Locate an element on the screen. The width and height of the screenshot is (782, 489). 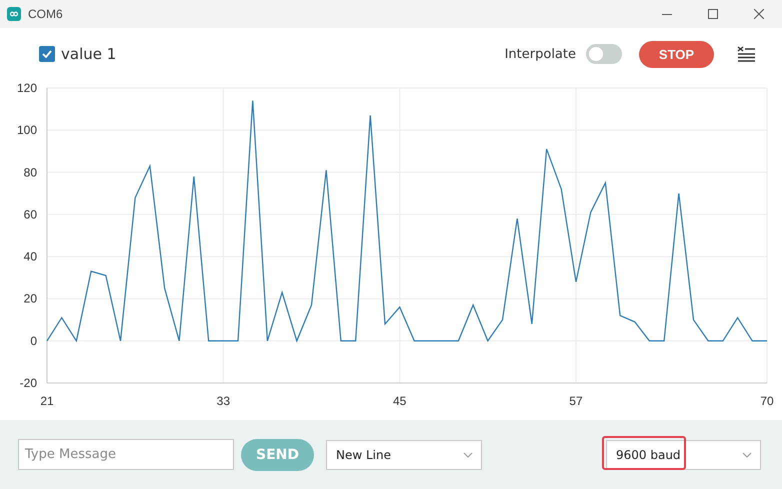
series-label: value 1 is located at coordinates (88, 54).